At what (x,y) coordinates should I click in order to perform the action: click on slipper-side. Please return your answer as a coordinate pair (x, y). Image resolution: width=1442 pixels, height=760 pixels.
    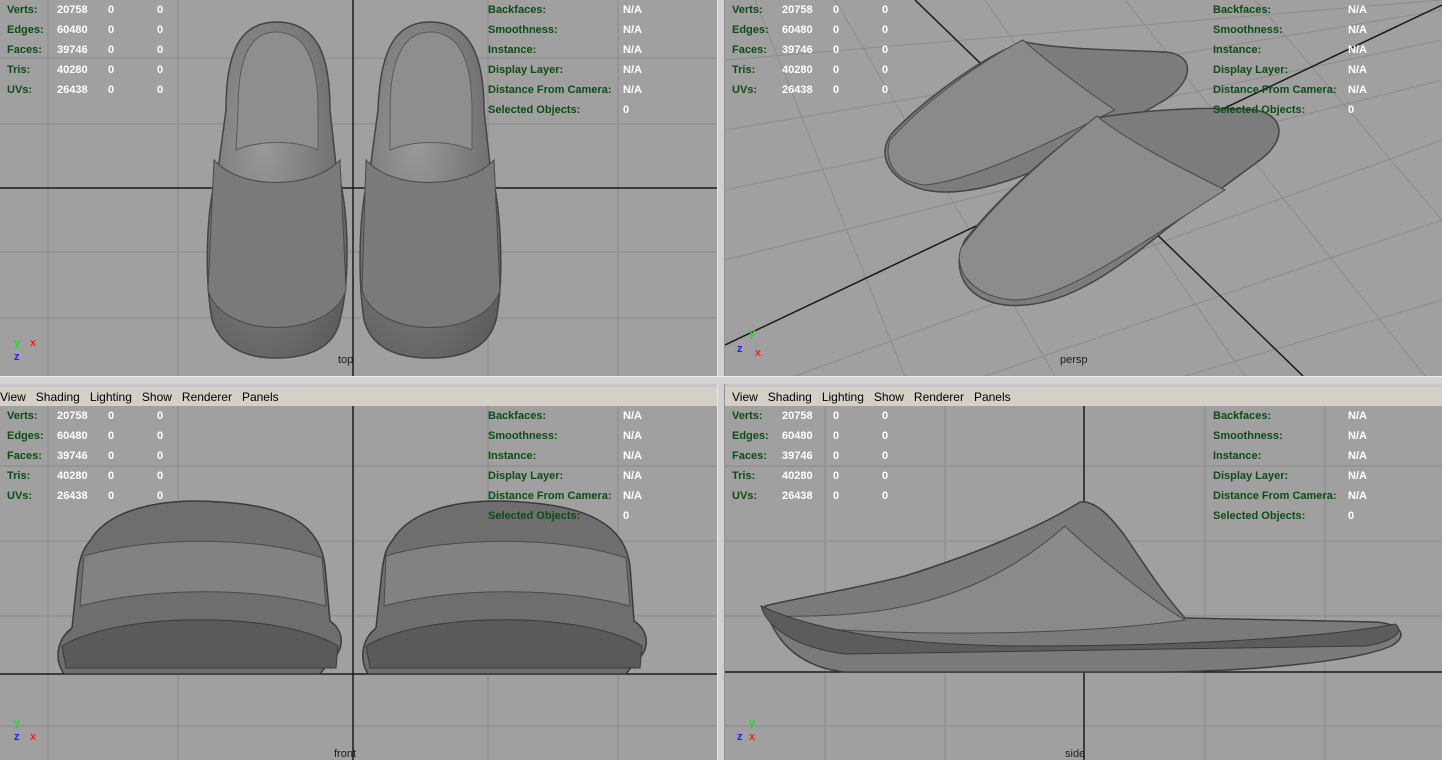
    Looking at the image, I should click on (1081, 587).